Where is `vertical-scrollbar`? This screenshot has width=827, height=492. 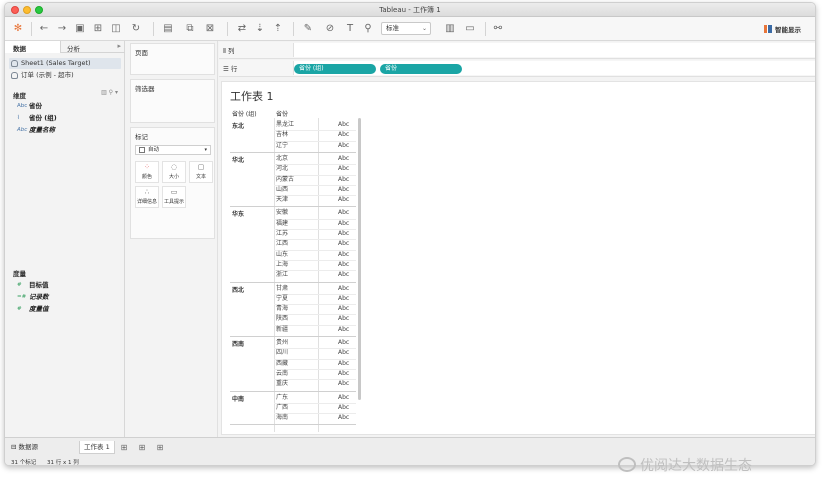 vertical-scrollbar is located at coordinates (359, 259).